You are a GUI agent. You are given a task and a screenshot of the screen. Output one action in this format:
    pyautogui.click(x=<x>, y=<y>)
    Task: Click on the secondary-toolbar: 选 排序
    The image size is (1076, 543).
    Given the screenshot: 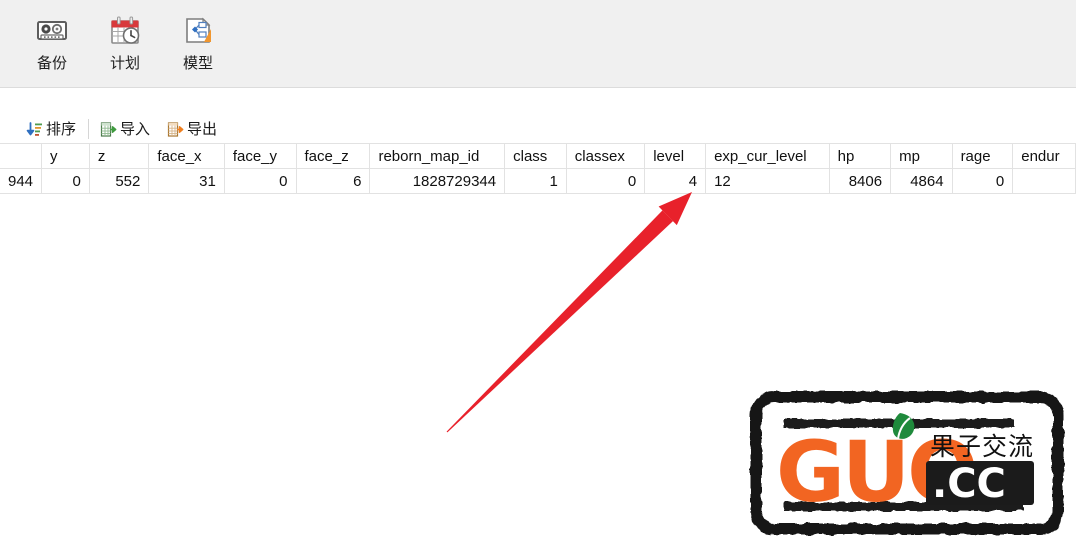 What is the action you would take?
    pyautogui.click(x=538, y=116)
    